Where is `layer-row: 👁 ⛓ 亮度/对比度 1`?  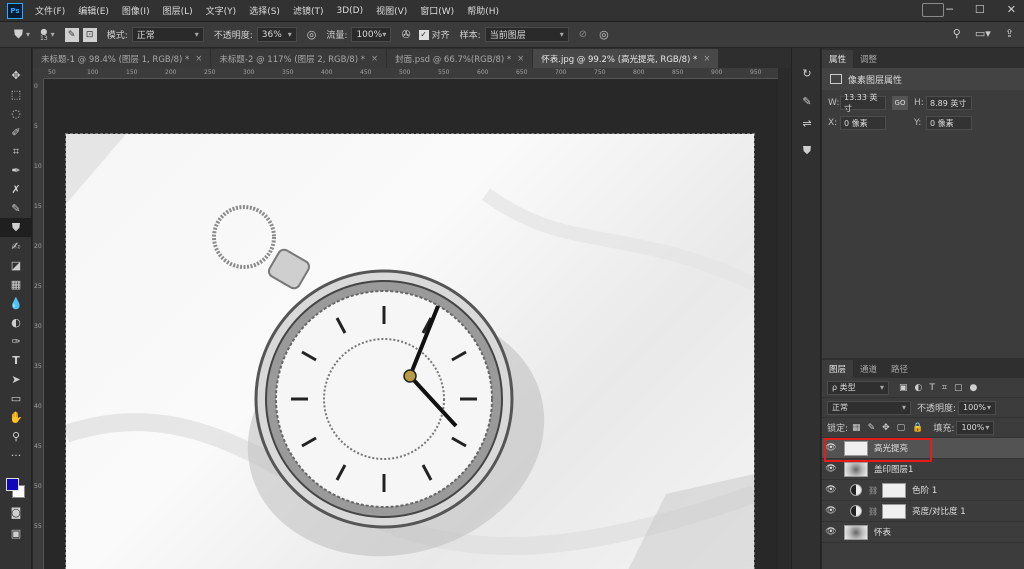 layer-row: 👁 ⛓ 亮度/对比度 1 is located at coordinates (923, 511).